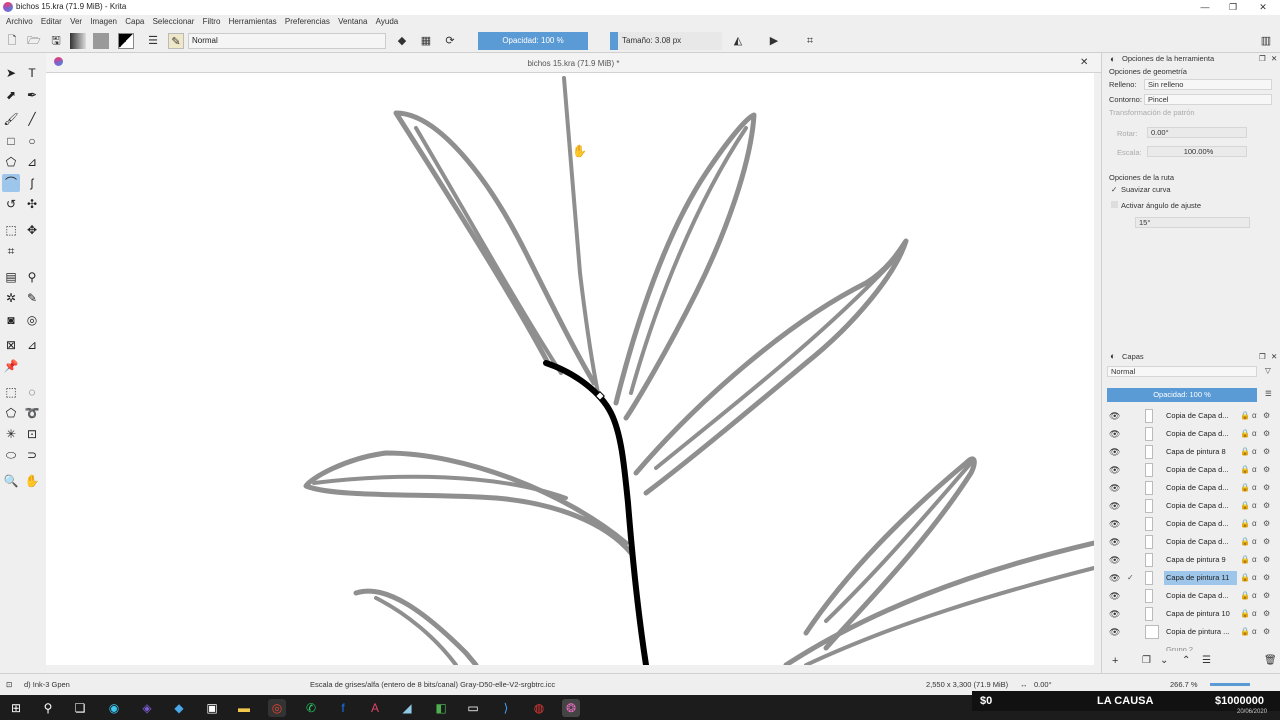  I want to click on gradient-tool-icon: ▤, so click(11, 277).